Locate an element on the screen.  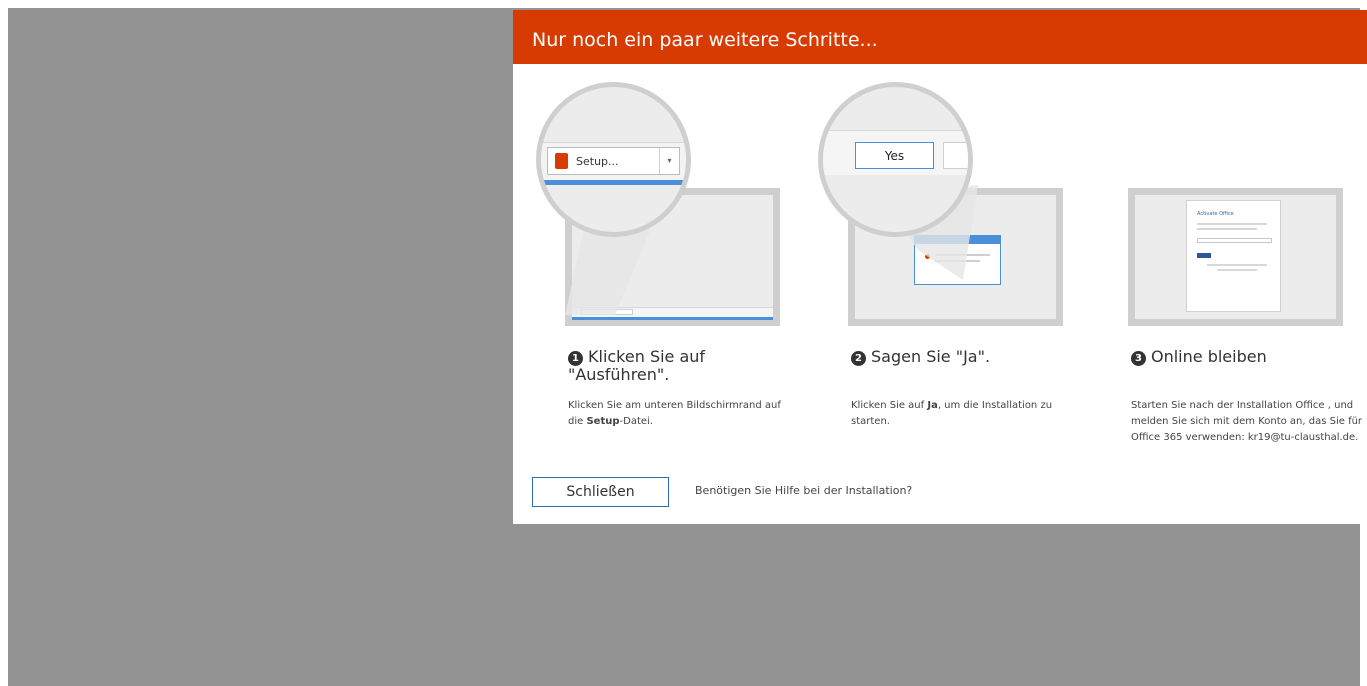
close-button: Schließen is located at coordinates (600, 492).